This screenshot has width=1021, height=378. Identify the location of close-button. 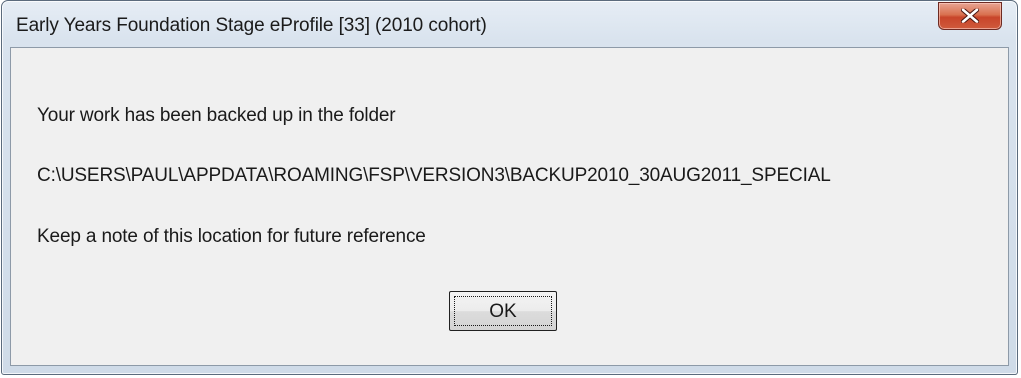
(970, 16).